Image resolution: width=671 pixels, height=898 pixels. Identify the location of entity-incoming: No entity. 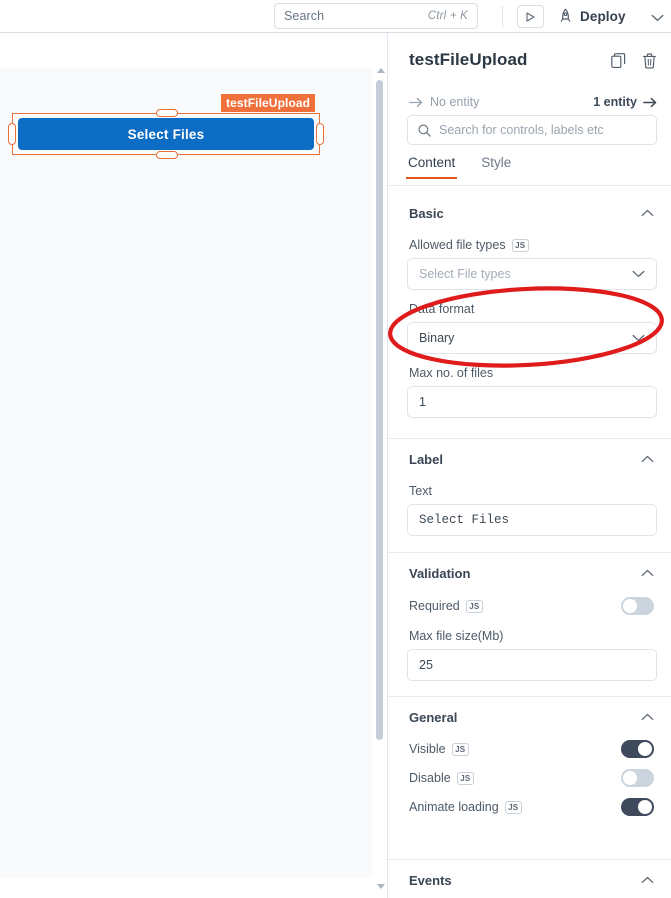
(444, 102).